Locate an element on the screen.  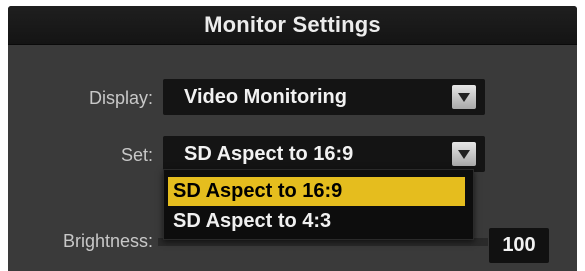
set-select: SD Aspect to 16:9 is located at coordinates (324, 154).